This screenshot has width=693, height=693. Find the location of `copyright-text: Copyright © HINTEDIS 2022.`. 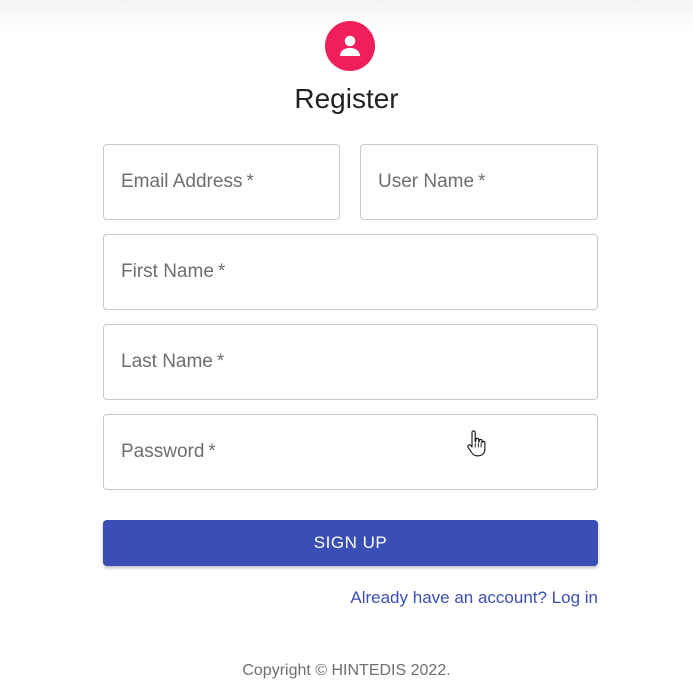

copyright-text: Copyright © HINTEDIS 2022. is located at coordinates (346, 670).